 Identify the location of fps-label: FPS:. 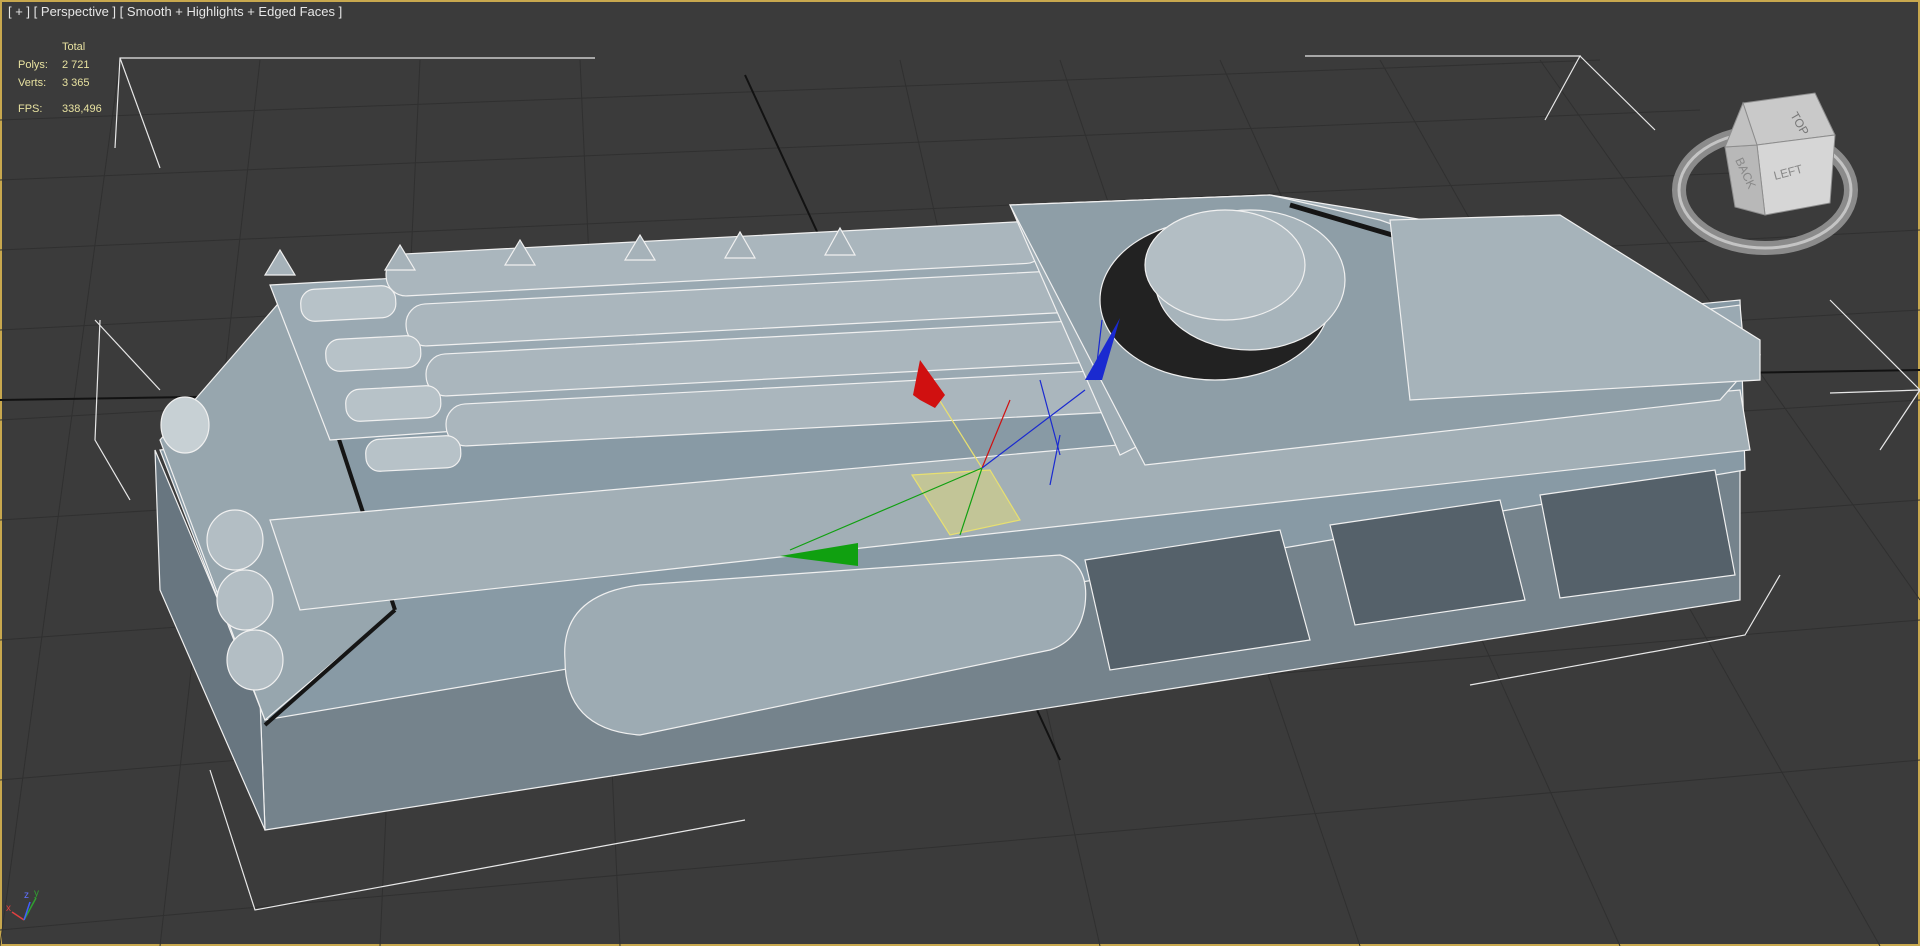
(30, 109).